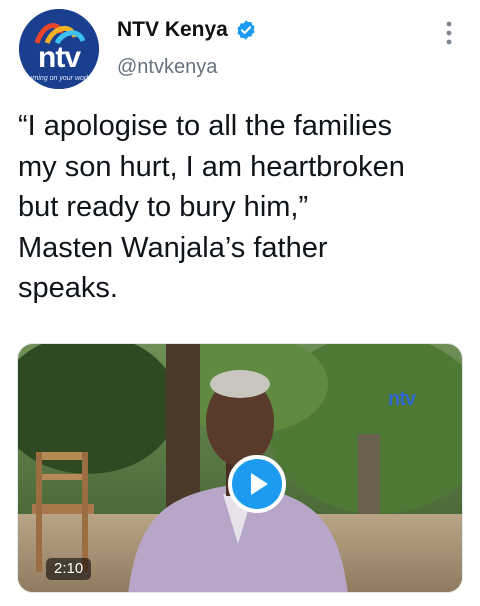 The height and width of the screenshot is (606, 480). What do you see at coordinates (167, 67) in the screenshot?
I see `account-handle: @ntvkenya` at bounding box center [167, 67].